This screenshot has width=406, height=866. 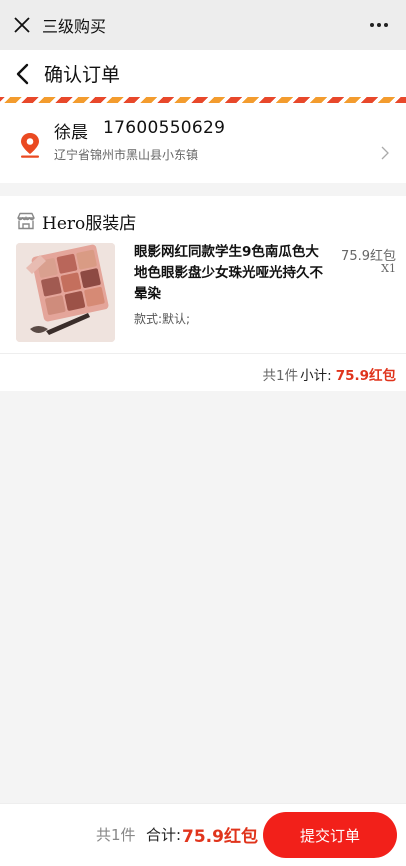 I want to click on eyeshadow-palette-image, so click(x=65, y=292).